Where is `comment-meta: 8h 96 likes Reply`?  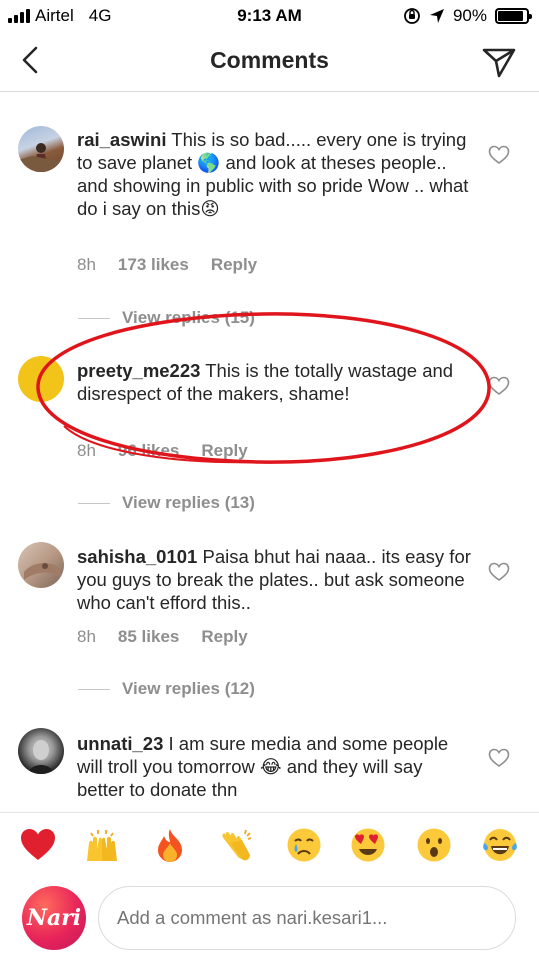
comment-meta: 8h 96 likes Reply is located at coordinates (162, 451).